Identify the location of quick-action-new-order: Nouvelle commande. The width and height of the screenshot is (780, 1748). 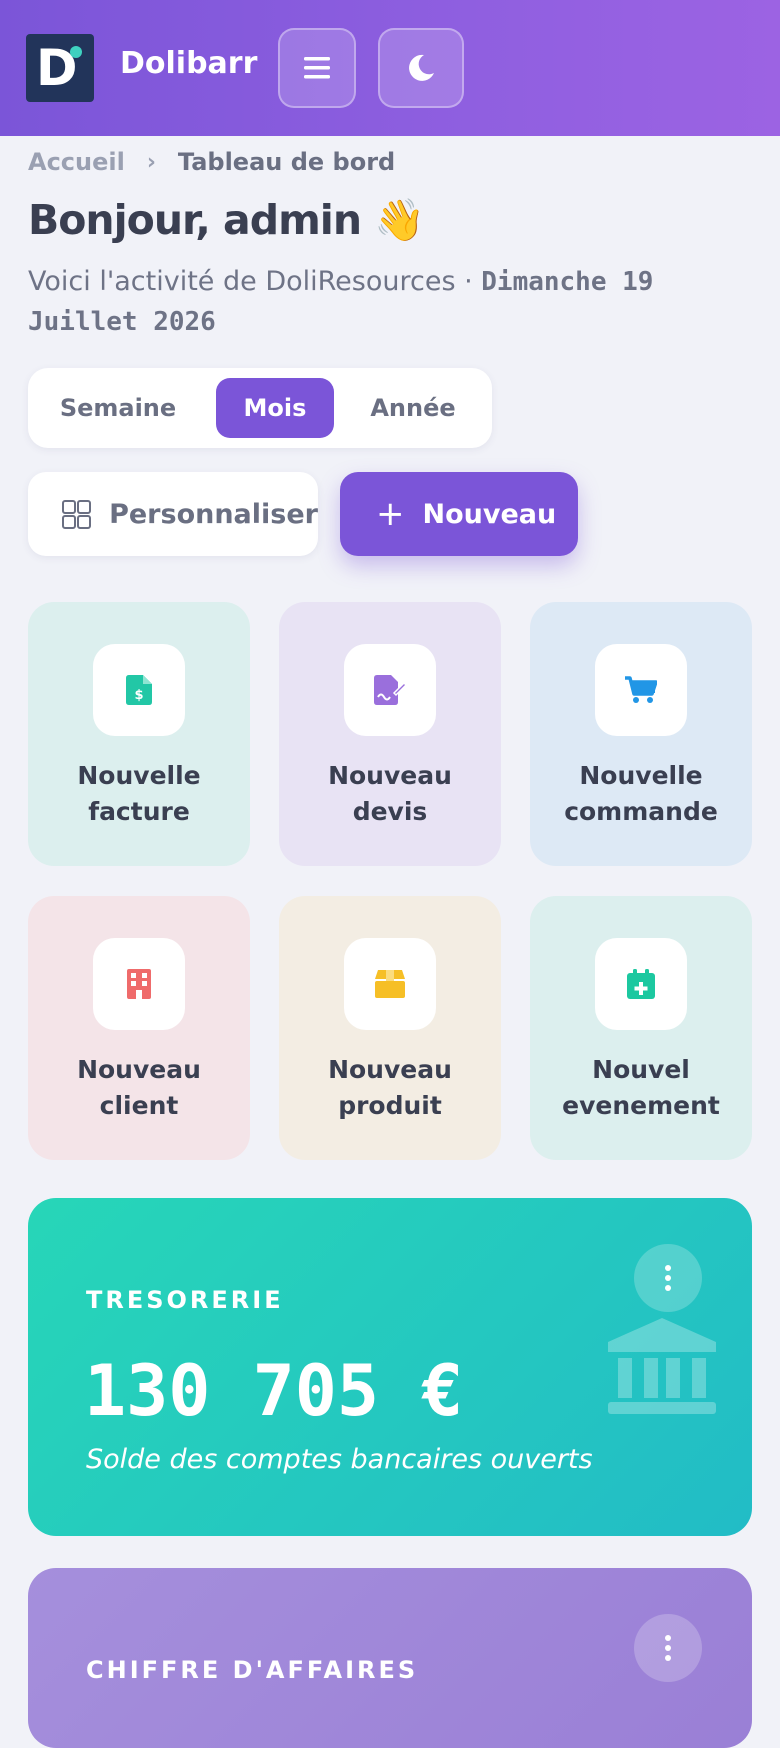
(641, 734).